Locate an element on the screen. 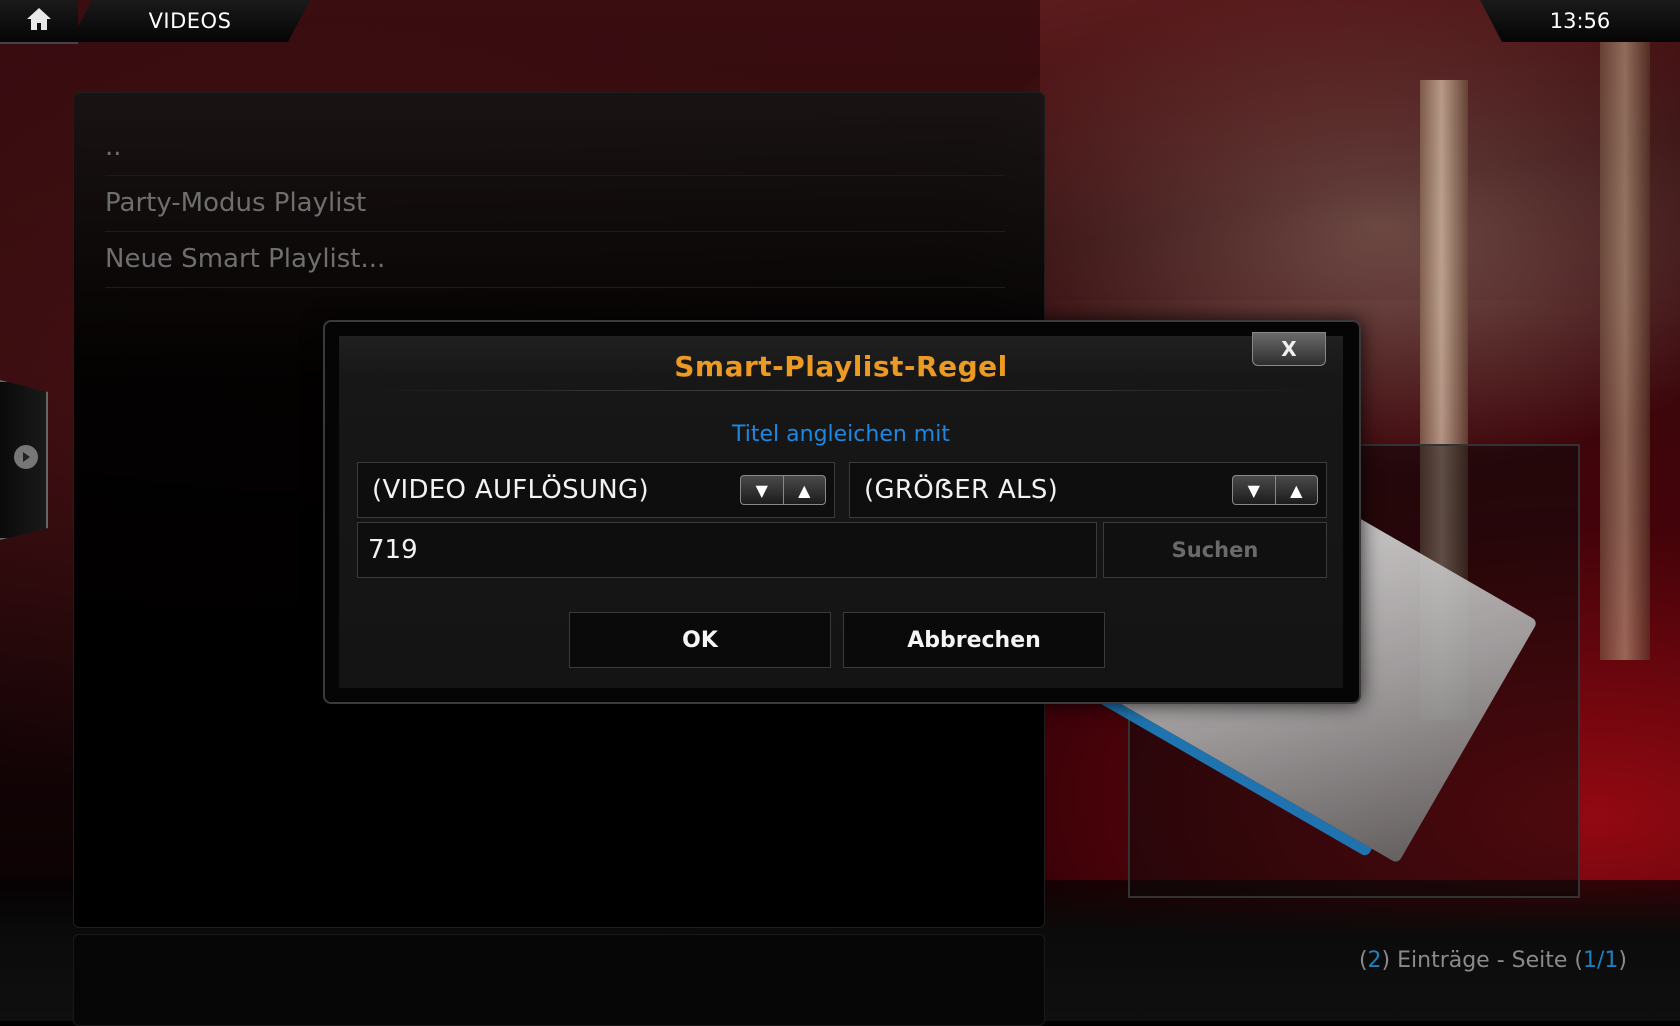  ok-button: OK is located at coordinates (700, 640).